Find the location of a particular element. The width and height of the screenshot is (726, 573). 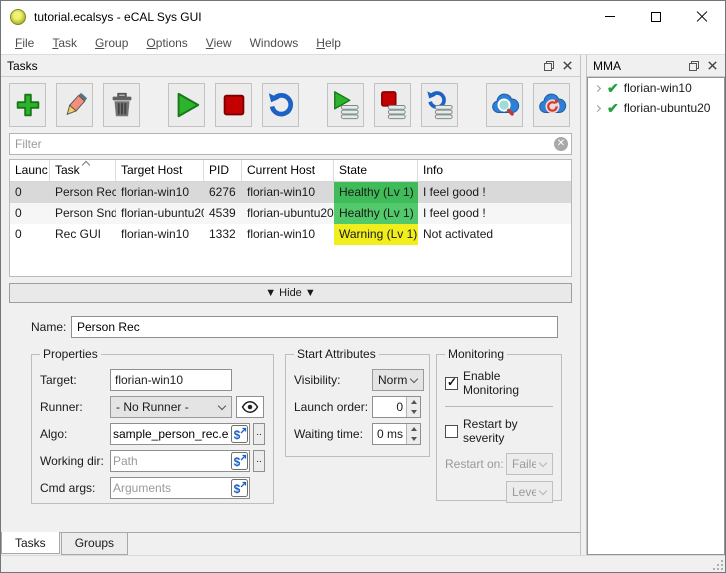

maximize-icon is located at coordinates (656, 16).